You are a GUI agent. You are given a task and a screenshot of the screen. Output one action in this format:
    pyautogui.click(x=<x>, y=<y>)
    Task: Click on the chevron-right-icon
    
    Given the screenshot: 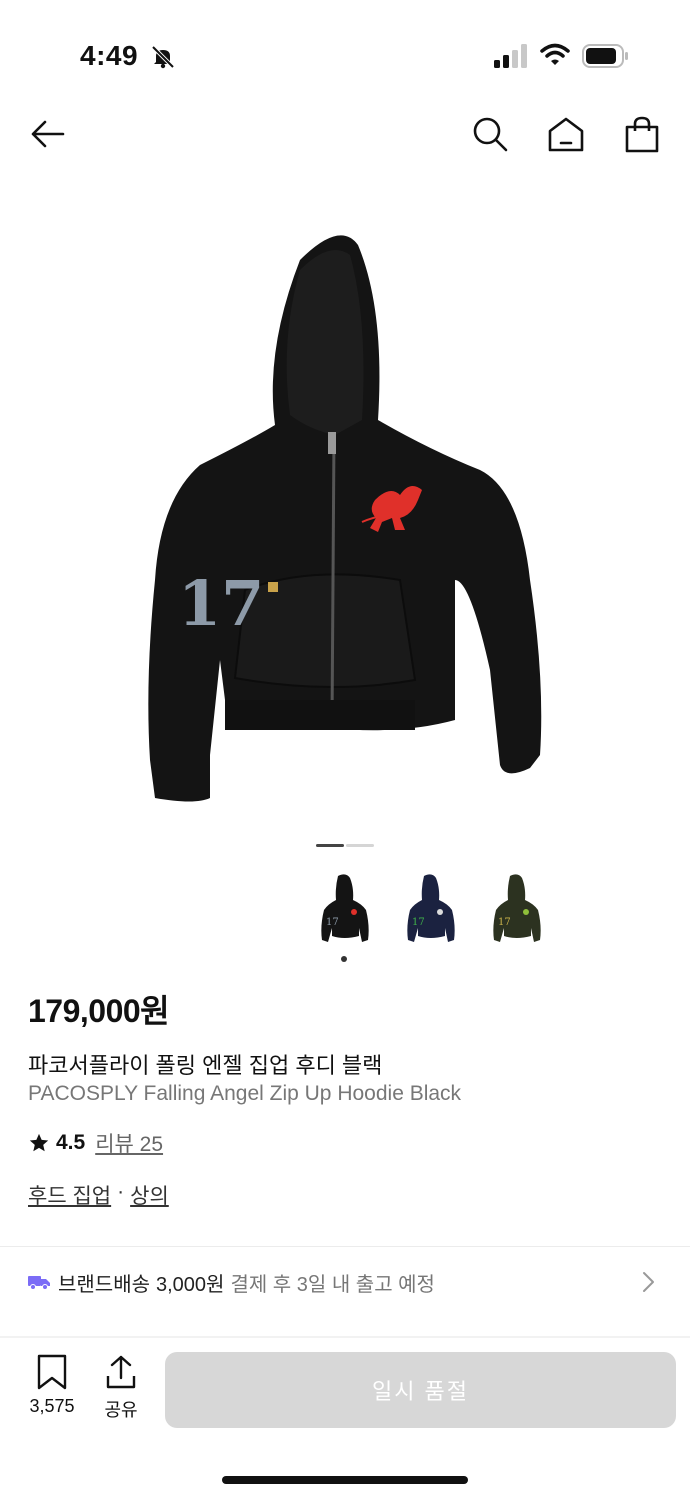 What is the action you would take?
    pyautogui.click(x=648, y=1282)
    